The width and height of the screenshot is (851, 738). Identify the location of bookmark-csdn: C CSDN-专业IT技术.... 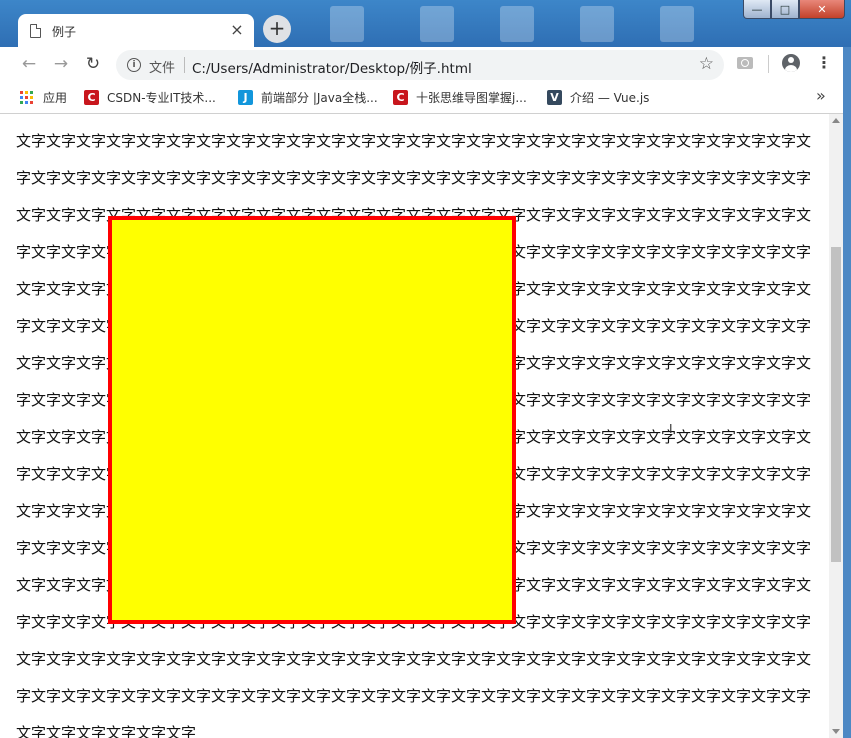
(150, 97).